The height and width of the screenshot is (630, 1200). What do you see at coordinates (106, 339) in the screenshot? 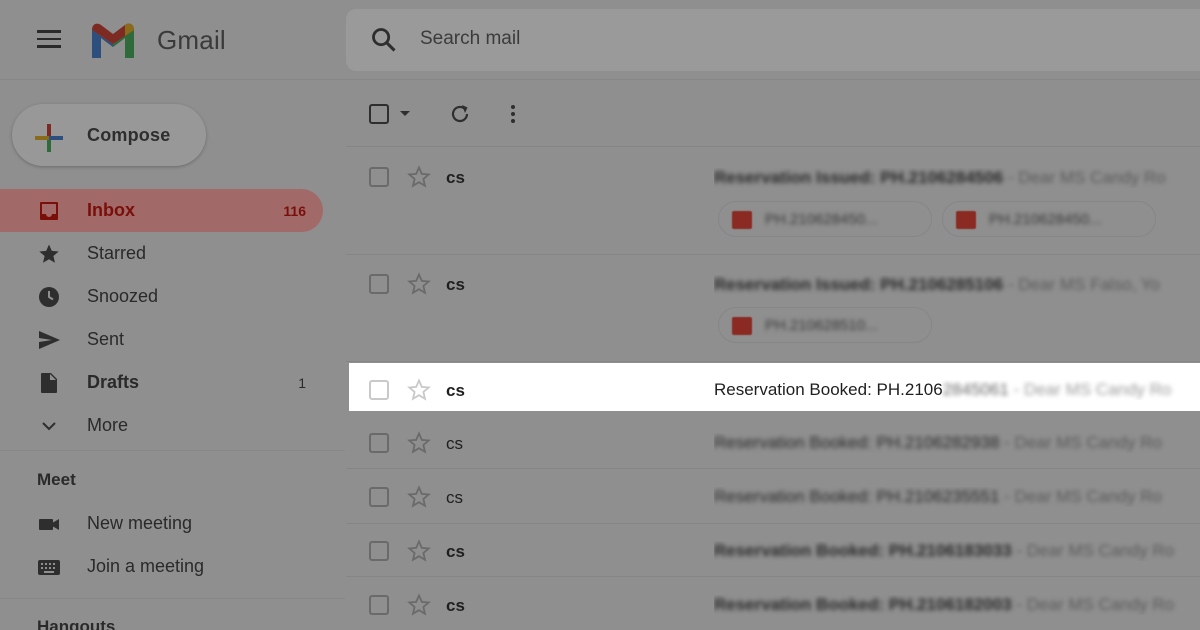
I see `sidebar-item-label: Sent` at bounding box center [106, 339].